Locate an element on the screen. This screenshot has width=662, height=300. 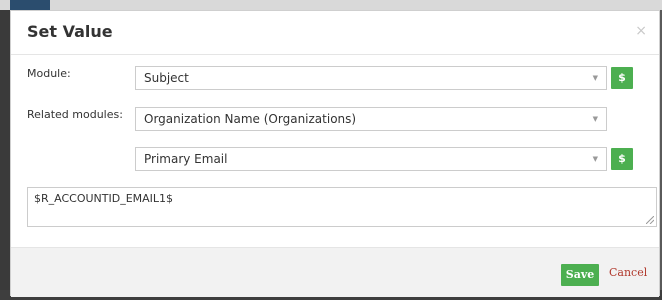
dialog-title: Set Value is located at coordinates (70, 31).